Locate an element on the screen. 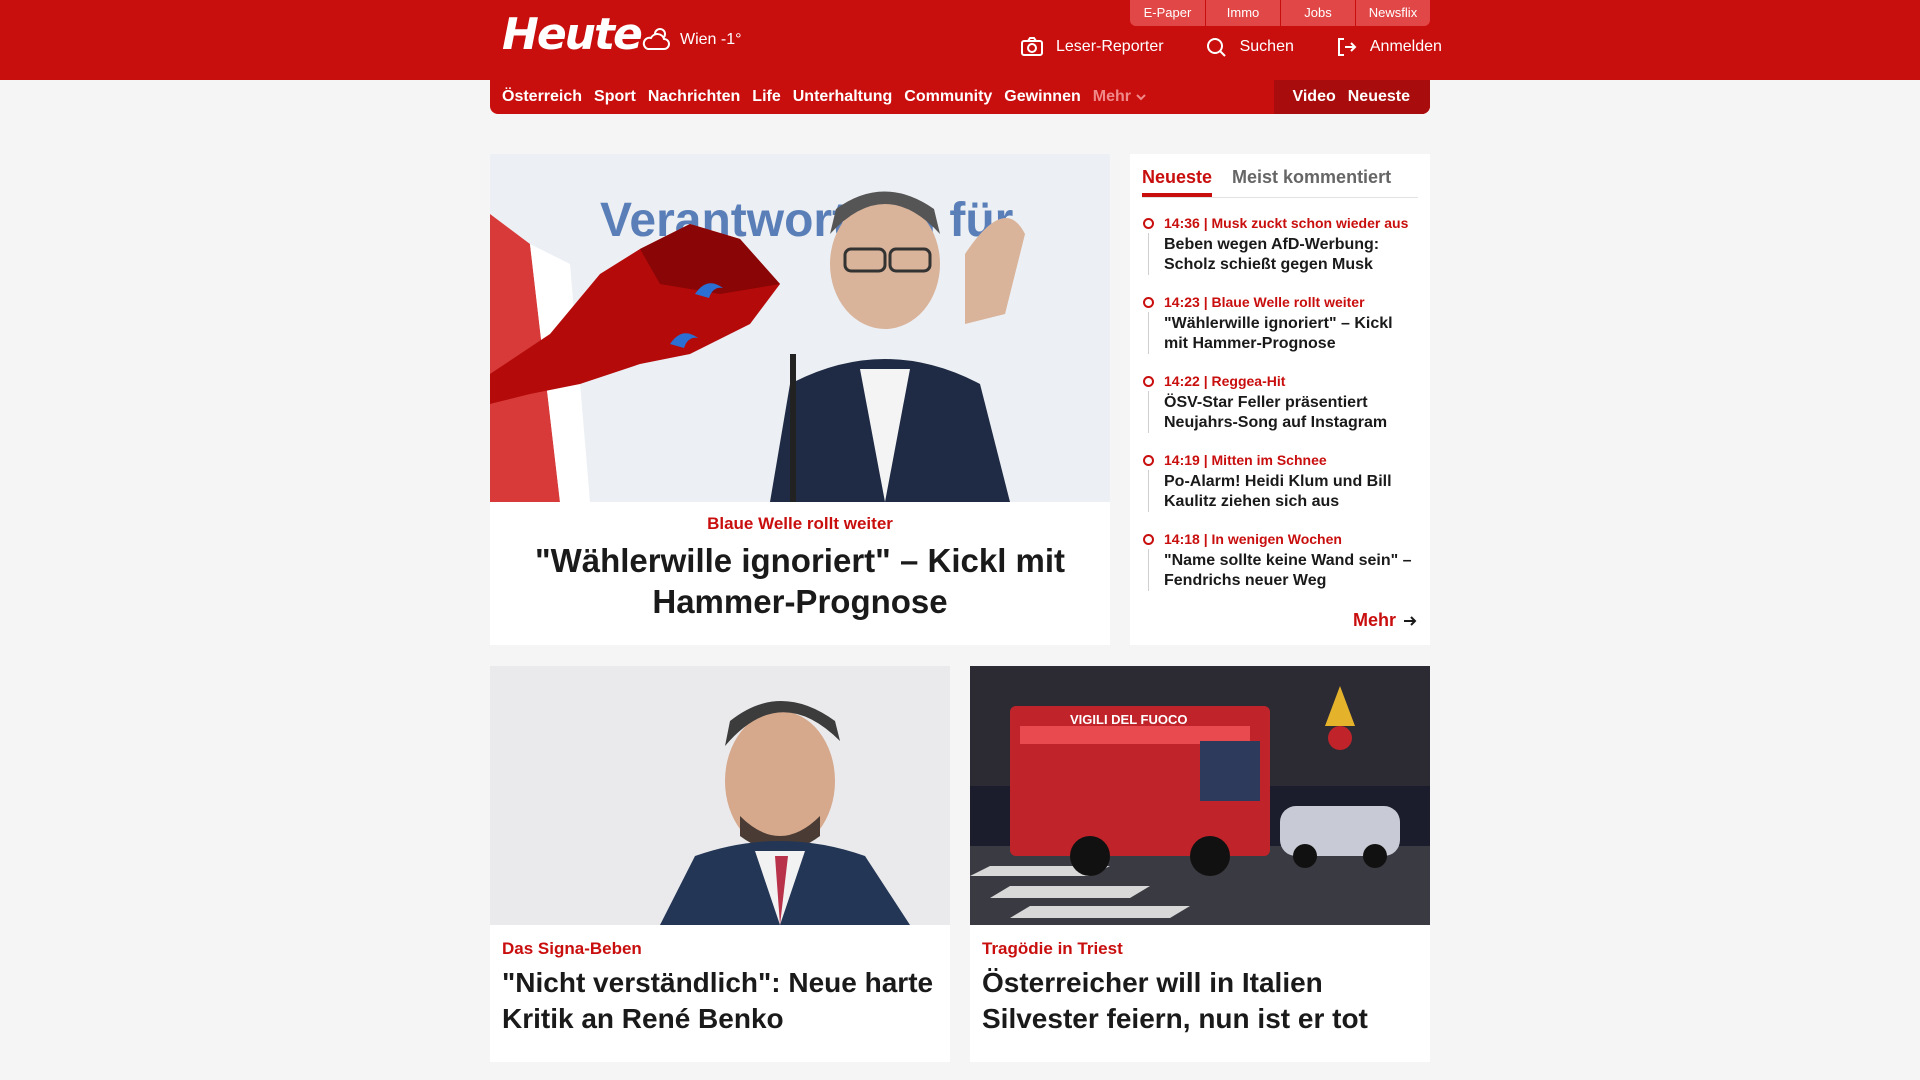 The image size is (1920, 1080). benko-photo-illustration is located at coordinates (720, 795).